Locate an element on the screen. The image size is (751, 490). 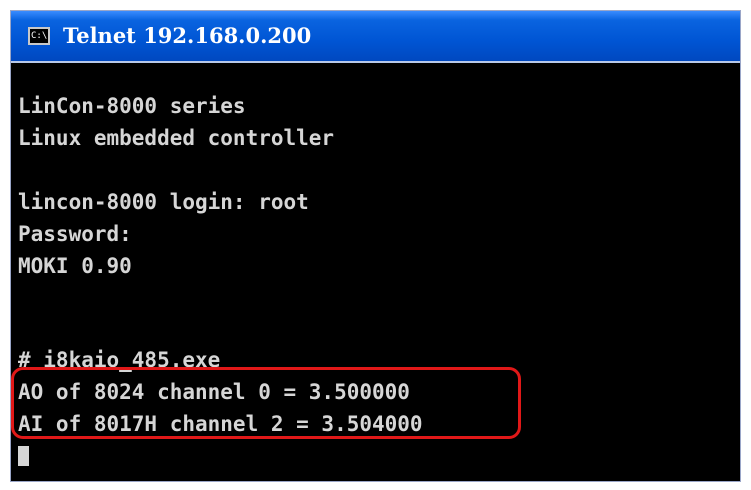
terminal-cursor is located at coordinates (23, 456).